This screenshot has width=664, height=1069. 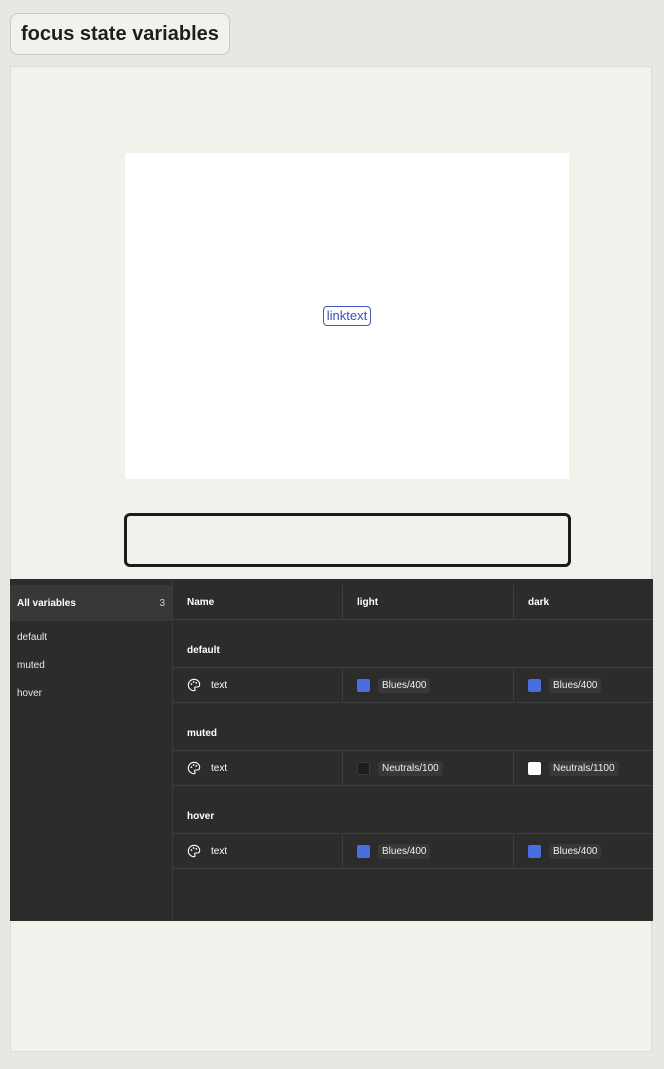 What do you see at coordinates (91, 665) in the screenshot?
I see `sidebar-item-muted: muted` at bounding box center [91, 665].